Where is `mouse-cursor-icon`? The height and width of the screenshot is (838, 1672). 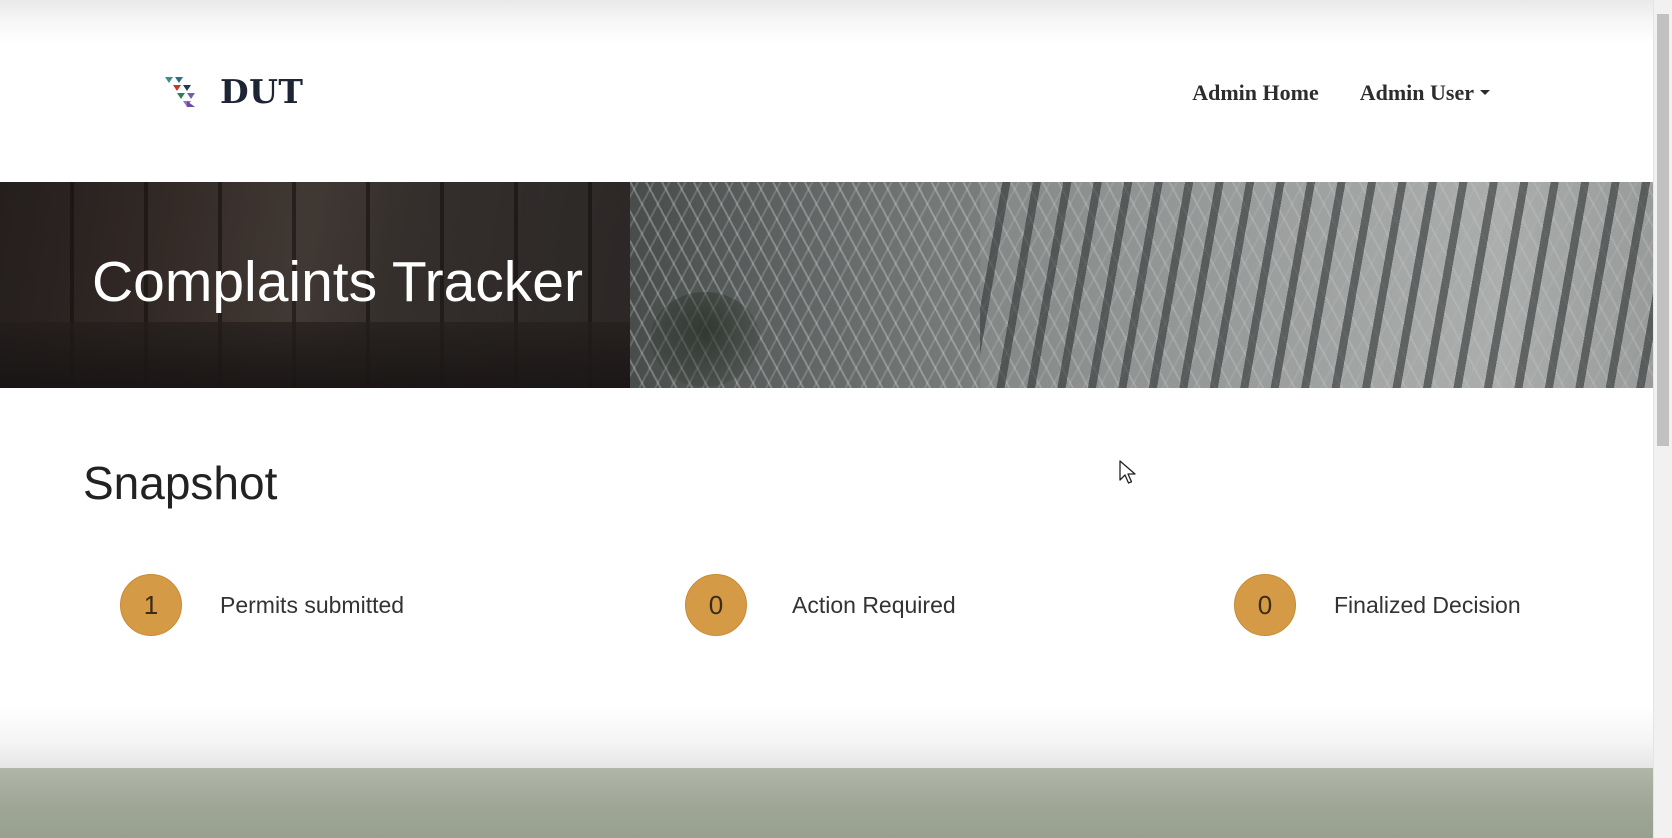
mouse-cursor-icon is located at coordinates (1127, 472).